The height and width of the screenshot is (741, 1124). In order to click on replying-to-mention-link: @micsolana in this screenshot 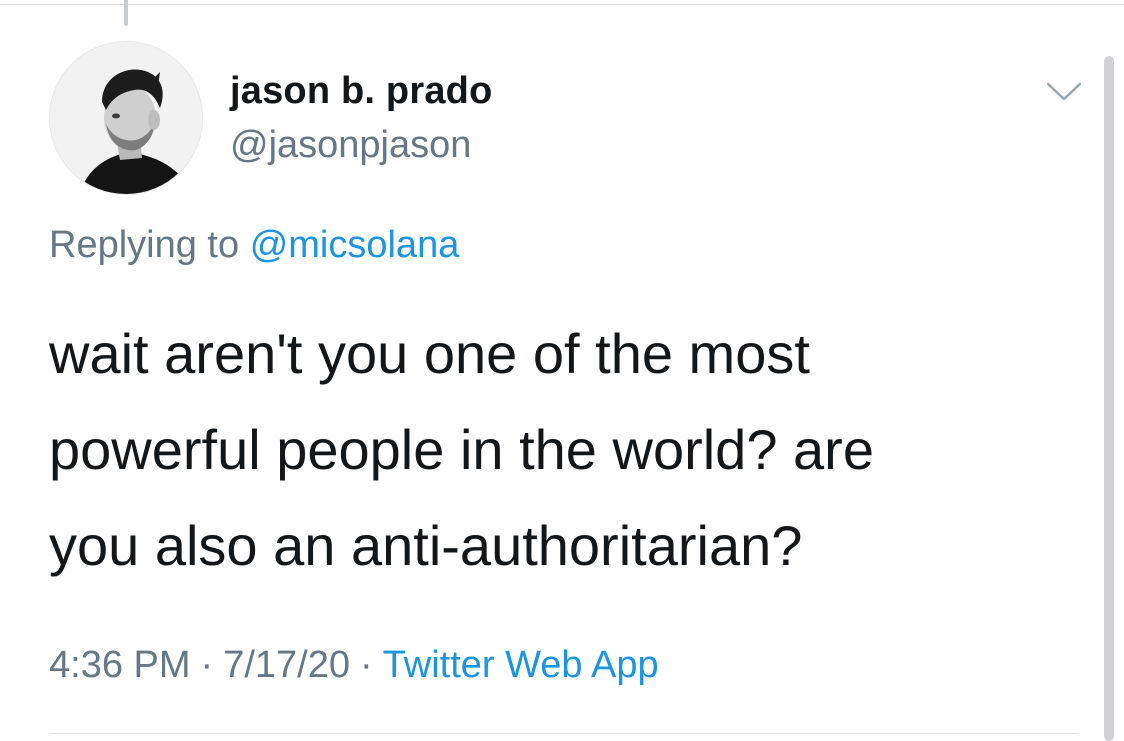, I will do `click(355, 245)`.